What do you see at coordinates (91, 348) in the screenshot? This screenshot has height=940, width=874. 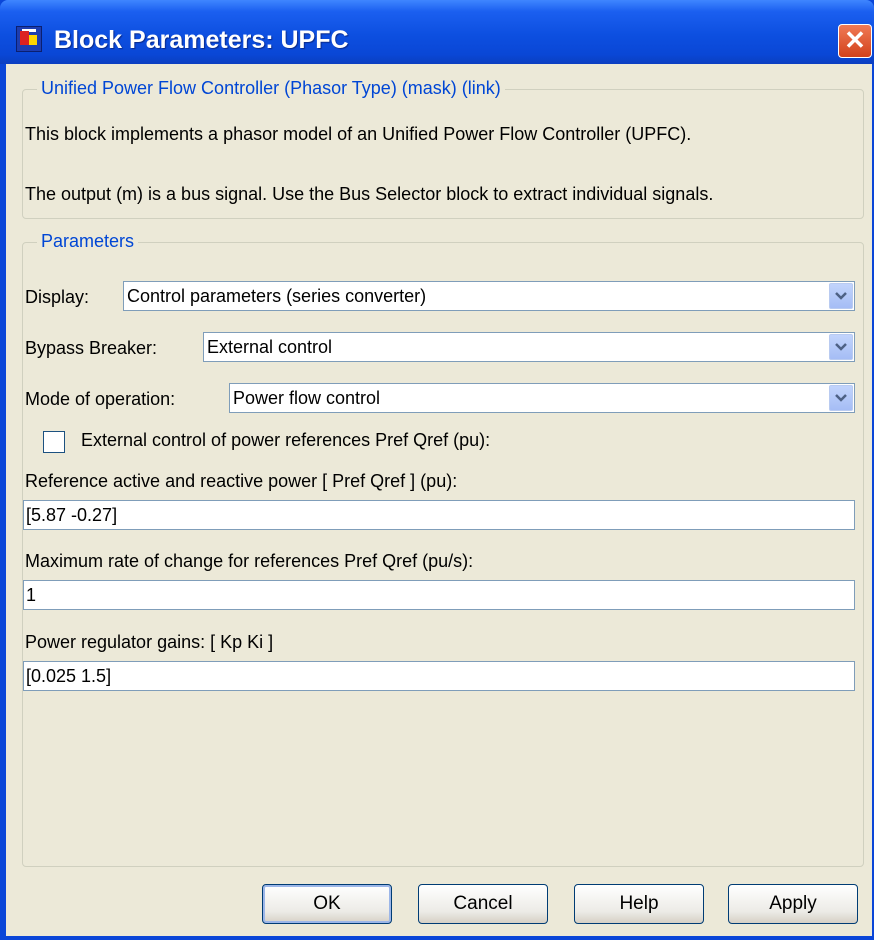 I see `bypass-breaker-label: Bypass Breaker:` at bounding box center [91, 348].